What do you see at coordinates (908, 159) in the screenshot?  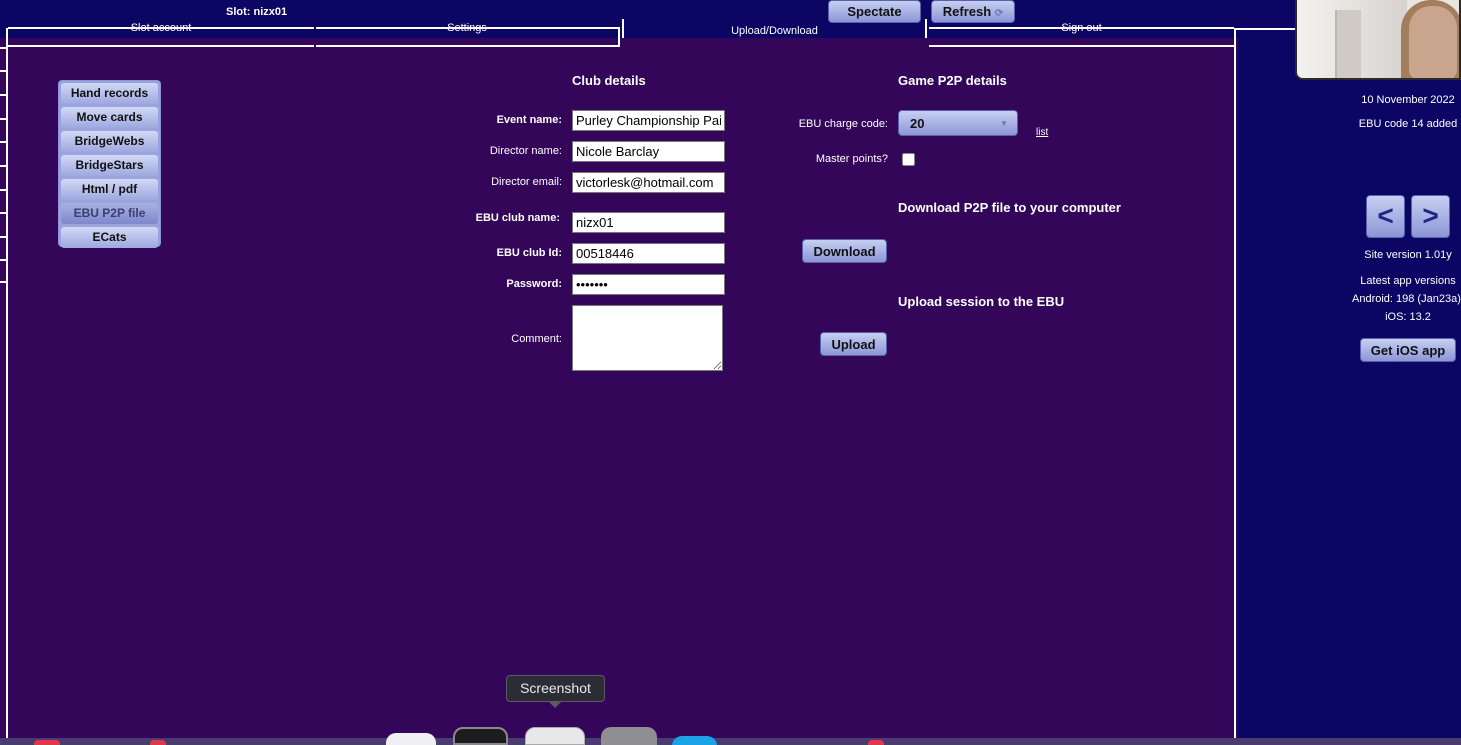 I see `master-points-checkbox` at bounding box center [908, 159].